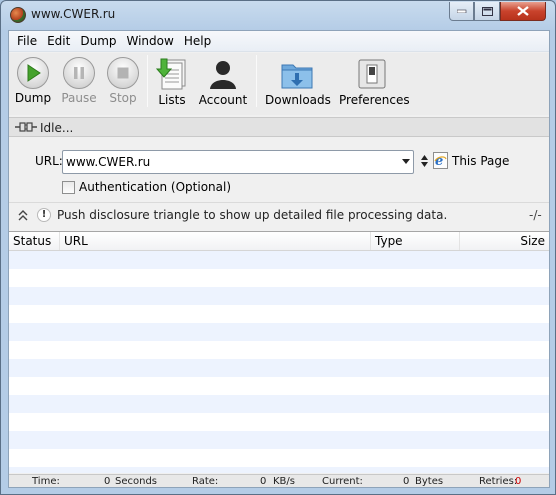  I want to click on minimize-icon, so click(461, 11).